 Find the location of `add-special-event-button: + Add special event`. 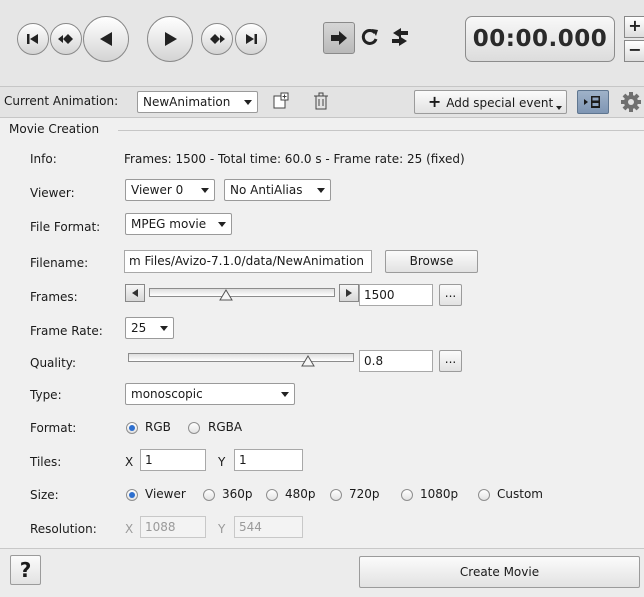

add-special-event-button: + Add special event is located at coordinates (490, 102).